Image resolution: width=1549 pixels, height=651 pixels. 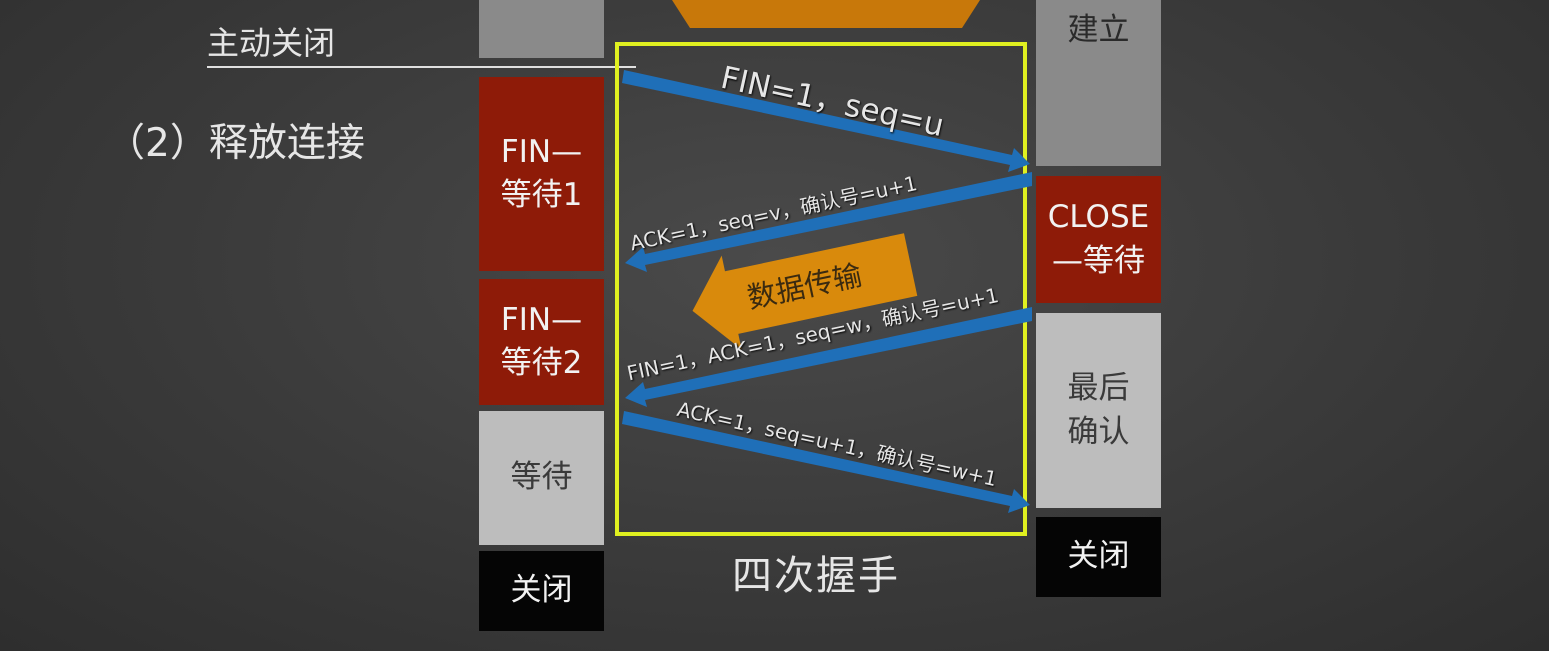 What do you see at coordinates (1098, 239) in the screenshot?
I see `server-state-close-wait: CLOSE —等待` at bounding box center [1098, 239].